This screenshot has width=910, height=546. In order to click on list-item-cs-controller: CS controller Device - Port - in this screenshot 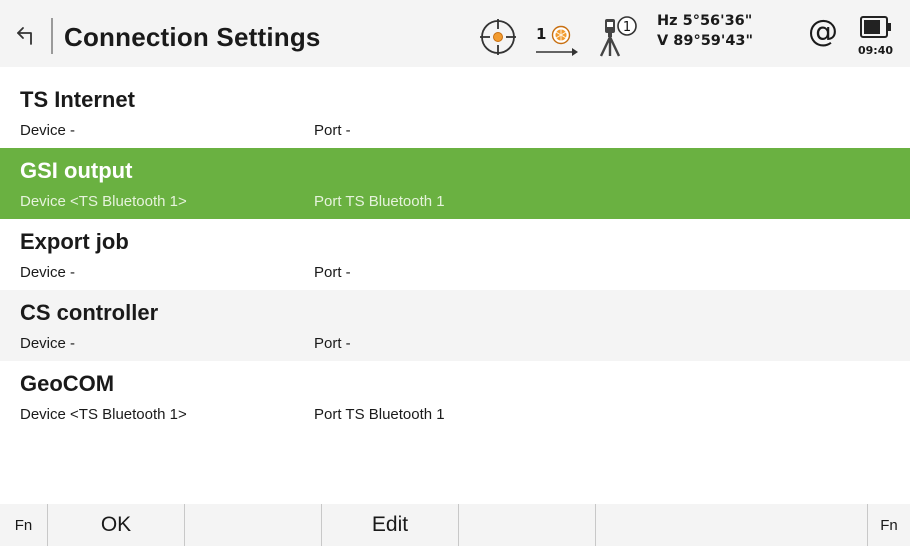, I will do `click(455, 325)`.